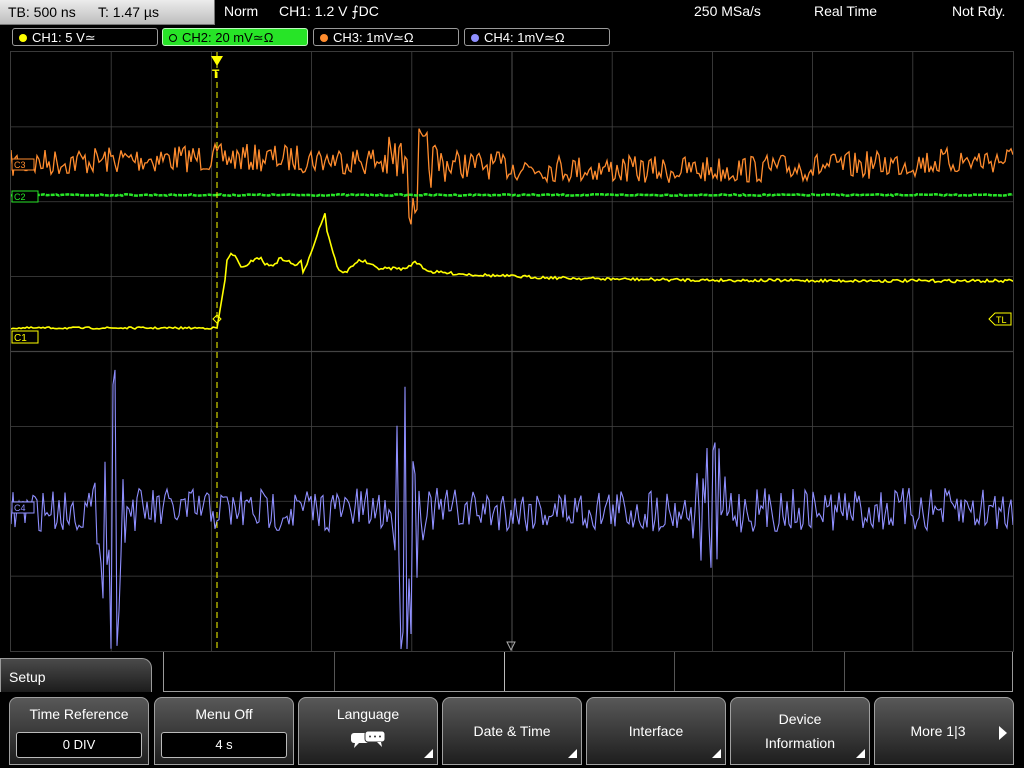 The image size is (1024, 768). Describe the element at coordinates (800, 743) in the screenshot. I see `device-information-line2: Information` at that location.